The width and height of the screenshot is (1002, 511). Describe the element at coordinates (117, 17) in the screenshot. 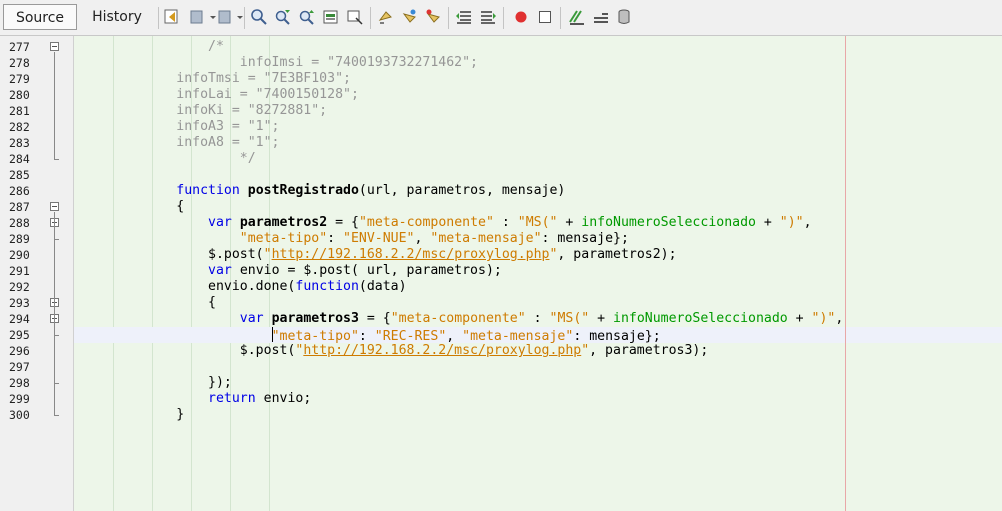

I see `tab-history: History` at that location.